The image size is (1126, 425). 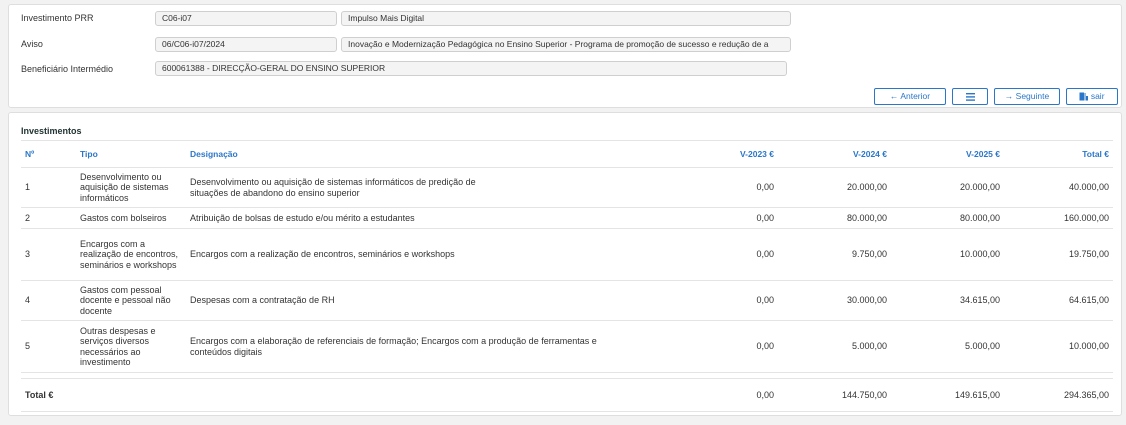 I want to click on column-header-n: Nº, so click(x=48, y=154).